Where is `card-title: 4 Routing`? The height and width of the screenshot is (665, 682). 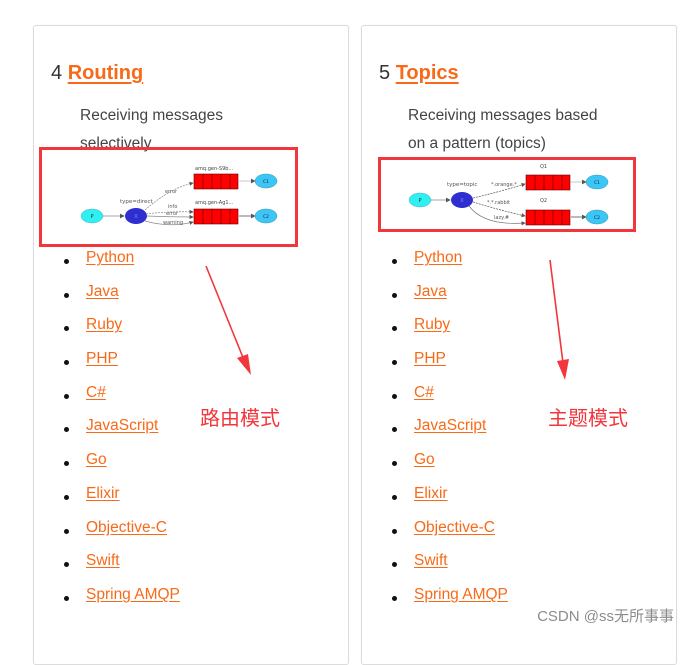
card-title: 4 Routing is located at coordinates (97, 73).